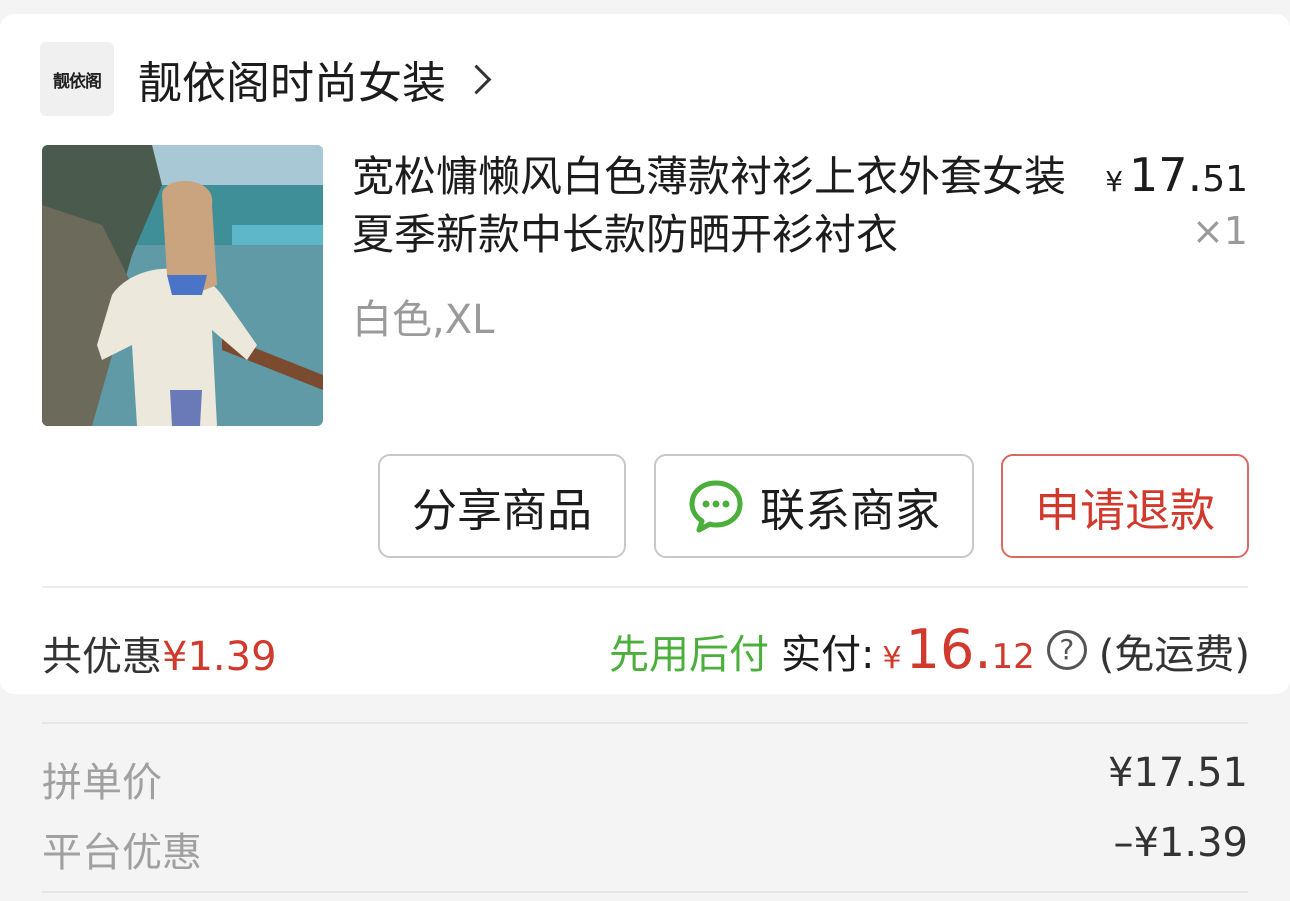  What do you see at coordinates (423, 320) in the screenshot?
I see `product-sku: 白色,XL` at bounding box center [423, 320].